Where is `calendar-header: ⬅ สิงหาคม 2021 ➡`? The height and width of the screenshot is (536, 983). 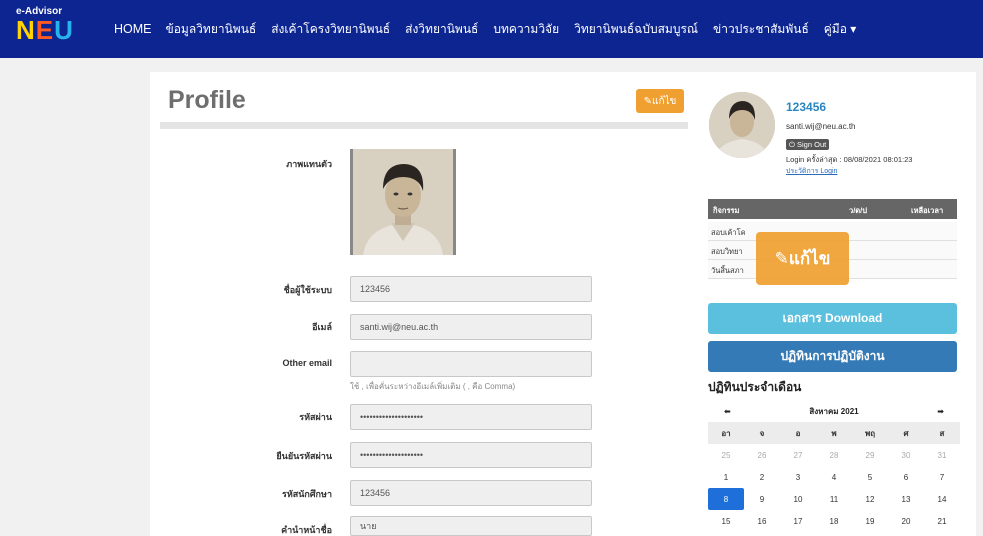
calendar-header: ⬅ สิงหาคม 2021 ➡ is located at coordinates (834, 411).